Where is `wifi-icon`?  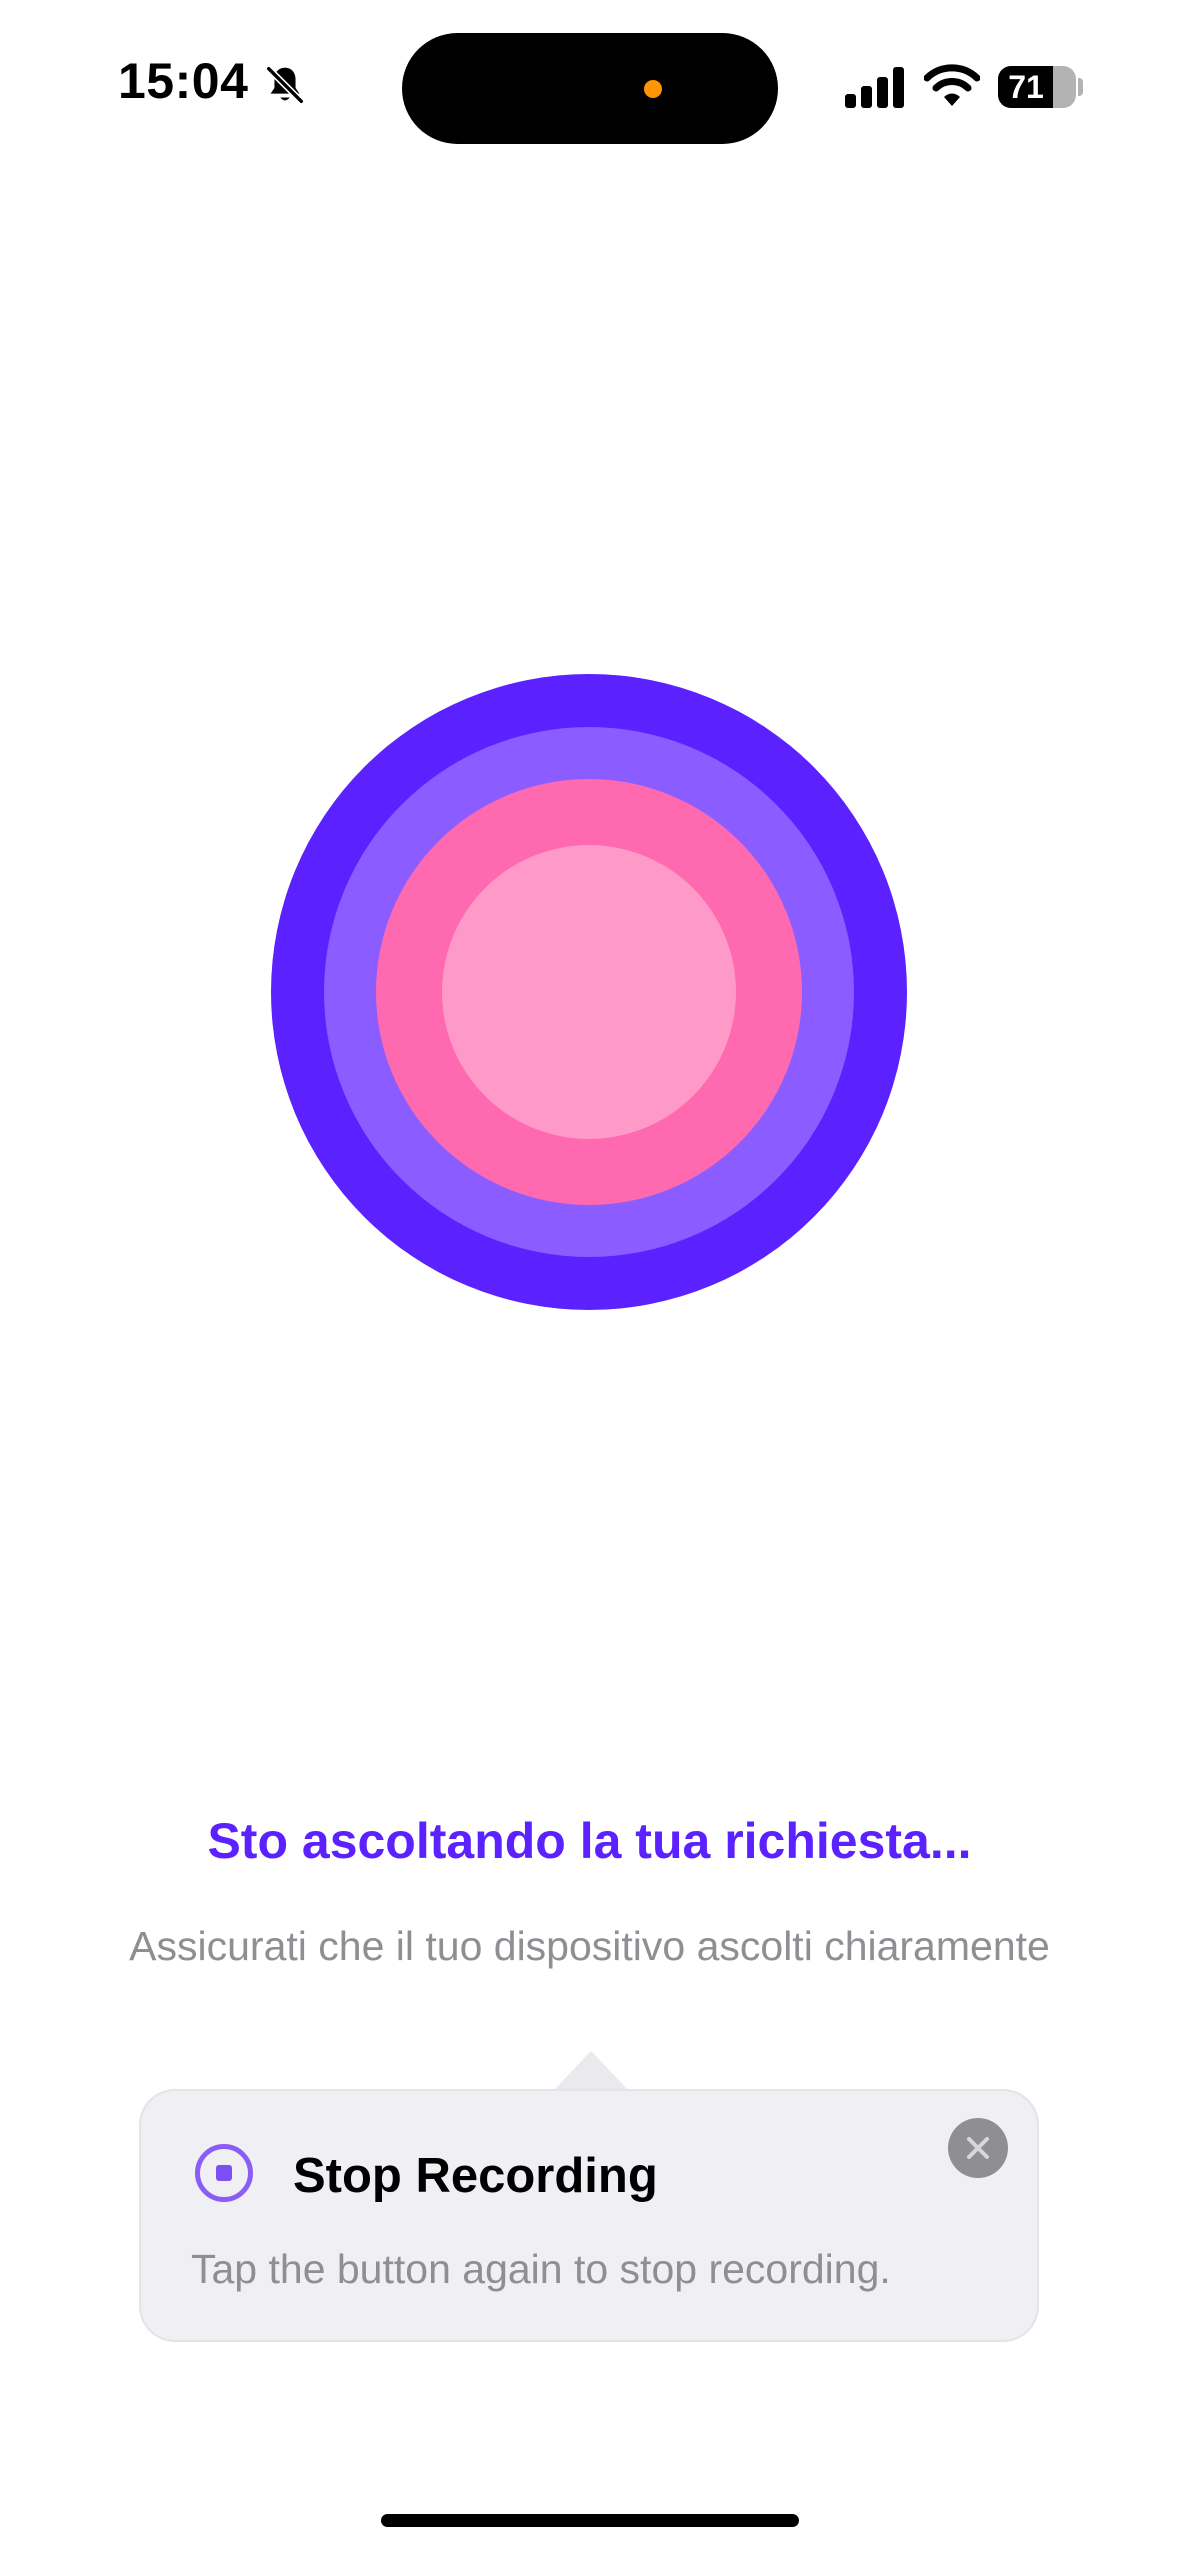 wifi-icon is located at coordinates (952, 85).